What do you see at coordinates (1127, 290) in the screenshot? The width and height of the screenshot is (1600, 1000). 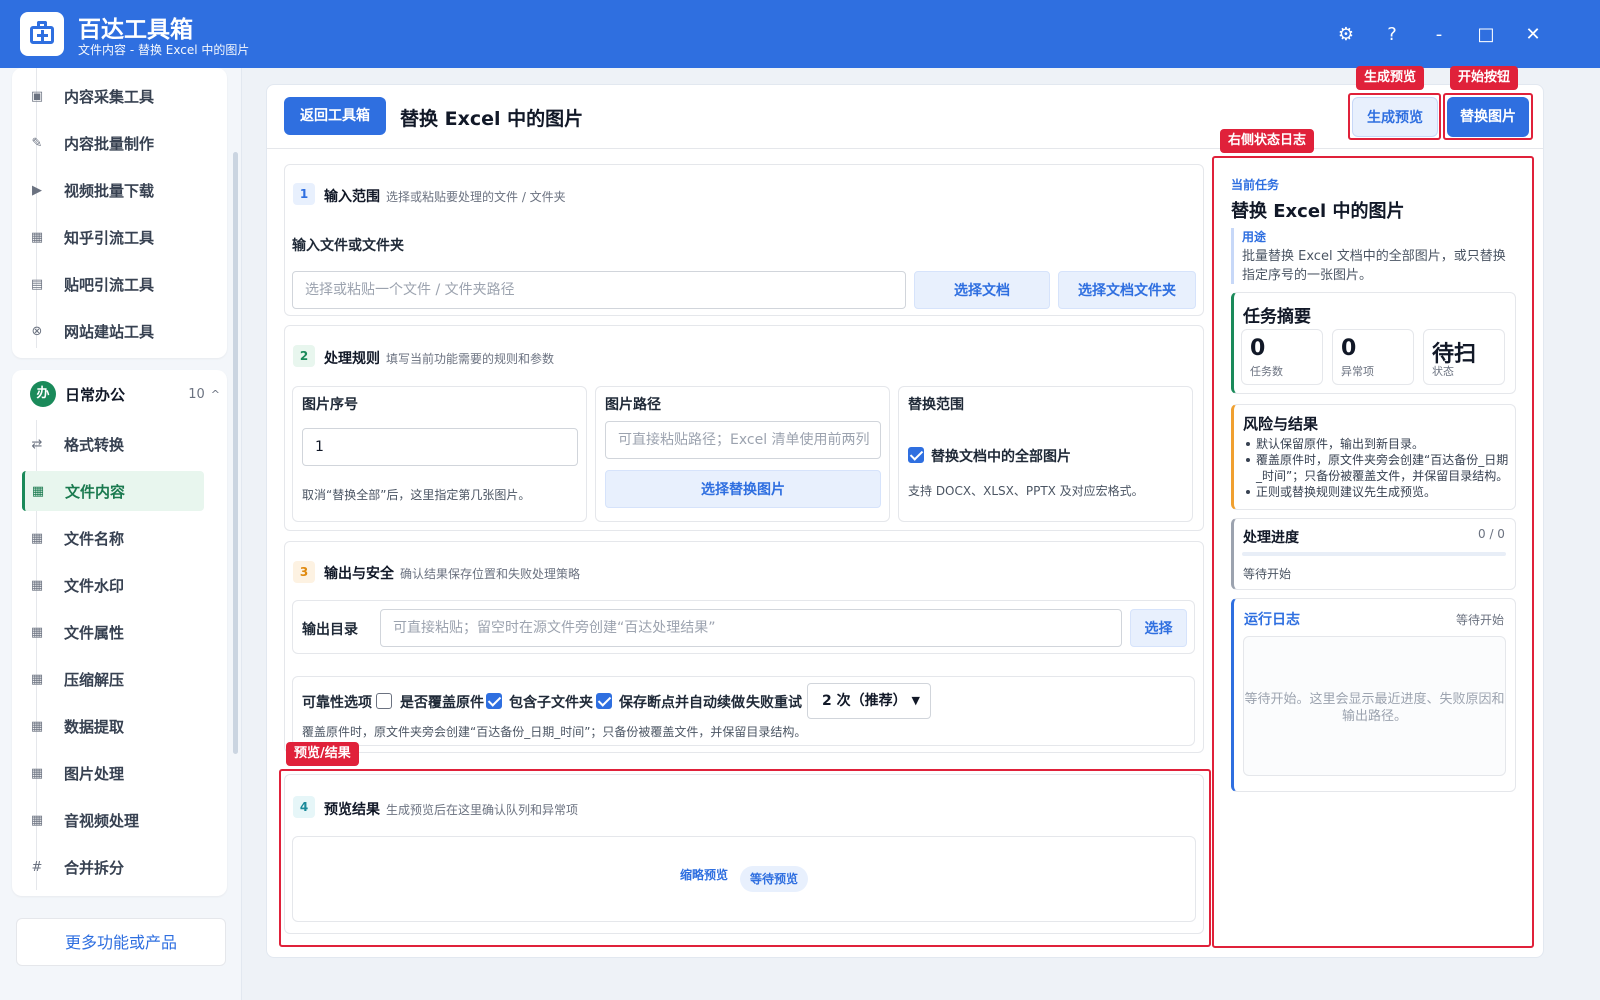 I see `select-folder-button: 选择文档文件夹` at bounding box center [1127, 290].